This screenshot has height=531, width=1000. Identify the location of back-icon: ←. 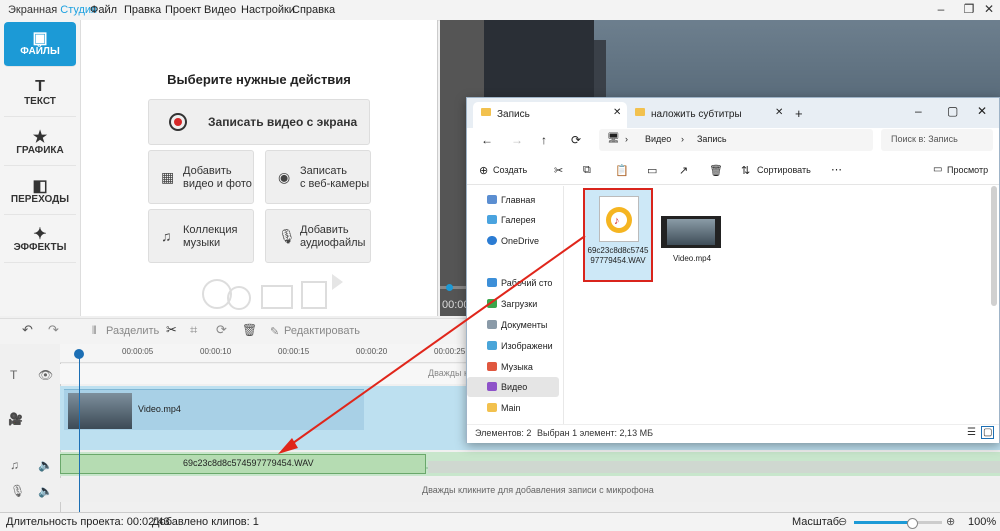
(487, 140).